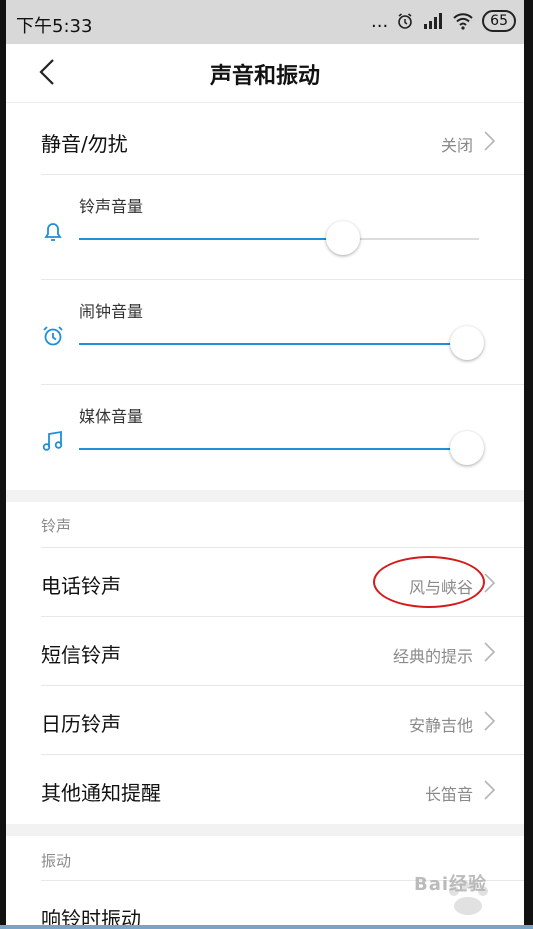  What do you see at coordinates (56, 526) in the screenshot?
I see `ringtone-section-title: 铃声` at bounding box center [56, 526].